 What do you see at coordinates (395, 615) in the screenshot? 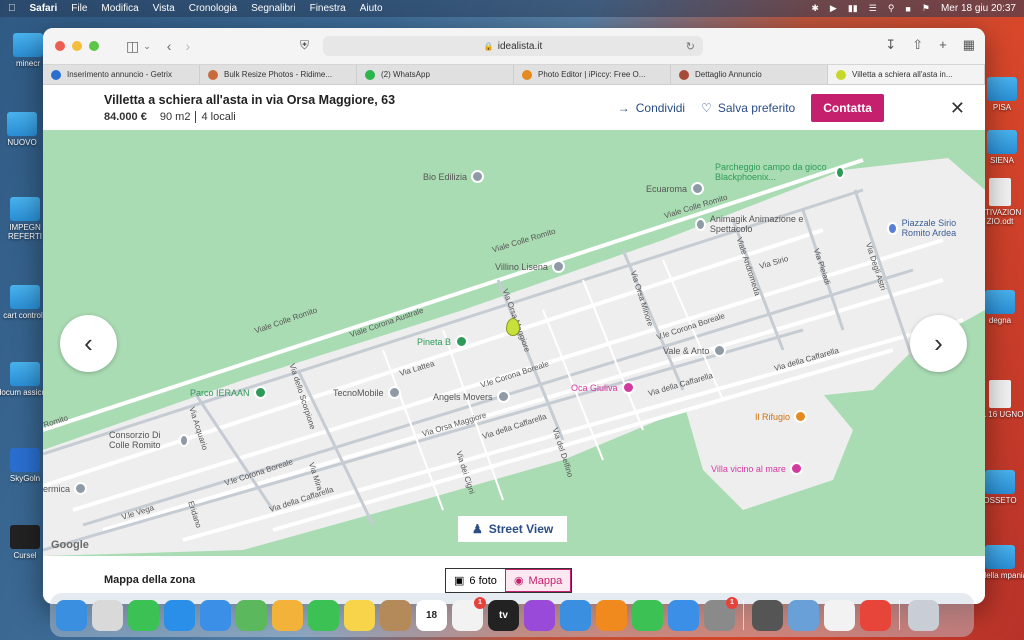
I see `contacts-icon` at bounding box center [395, 615].